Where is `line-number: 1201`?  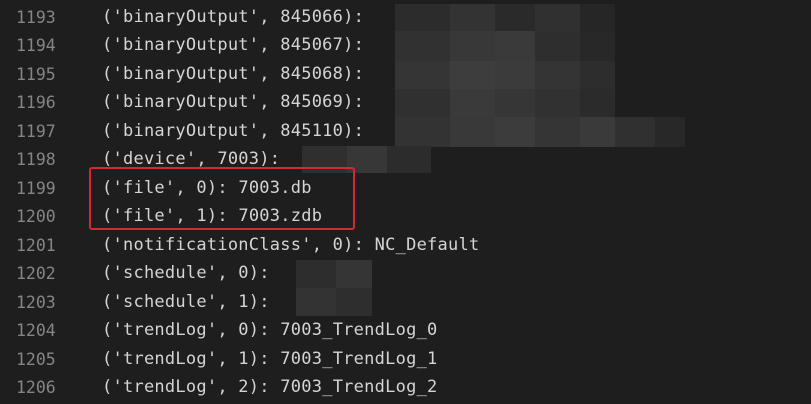 line-number: 1201 is located at coordinates (36, 245).